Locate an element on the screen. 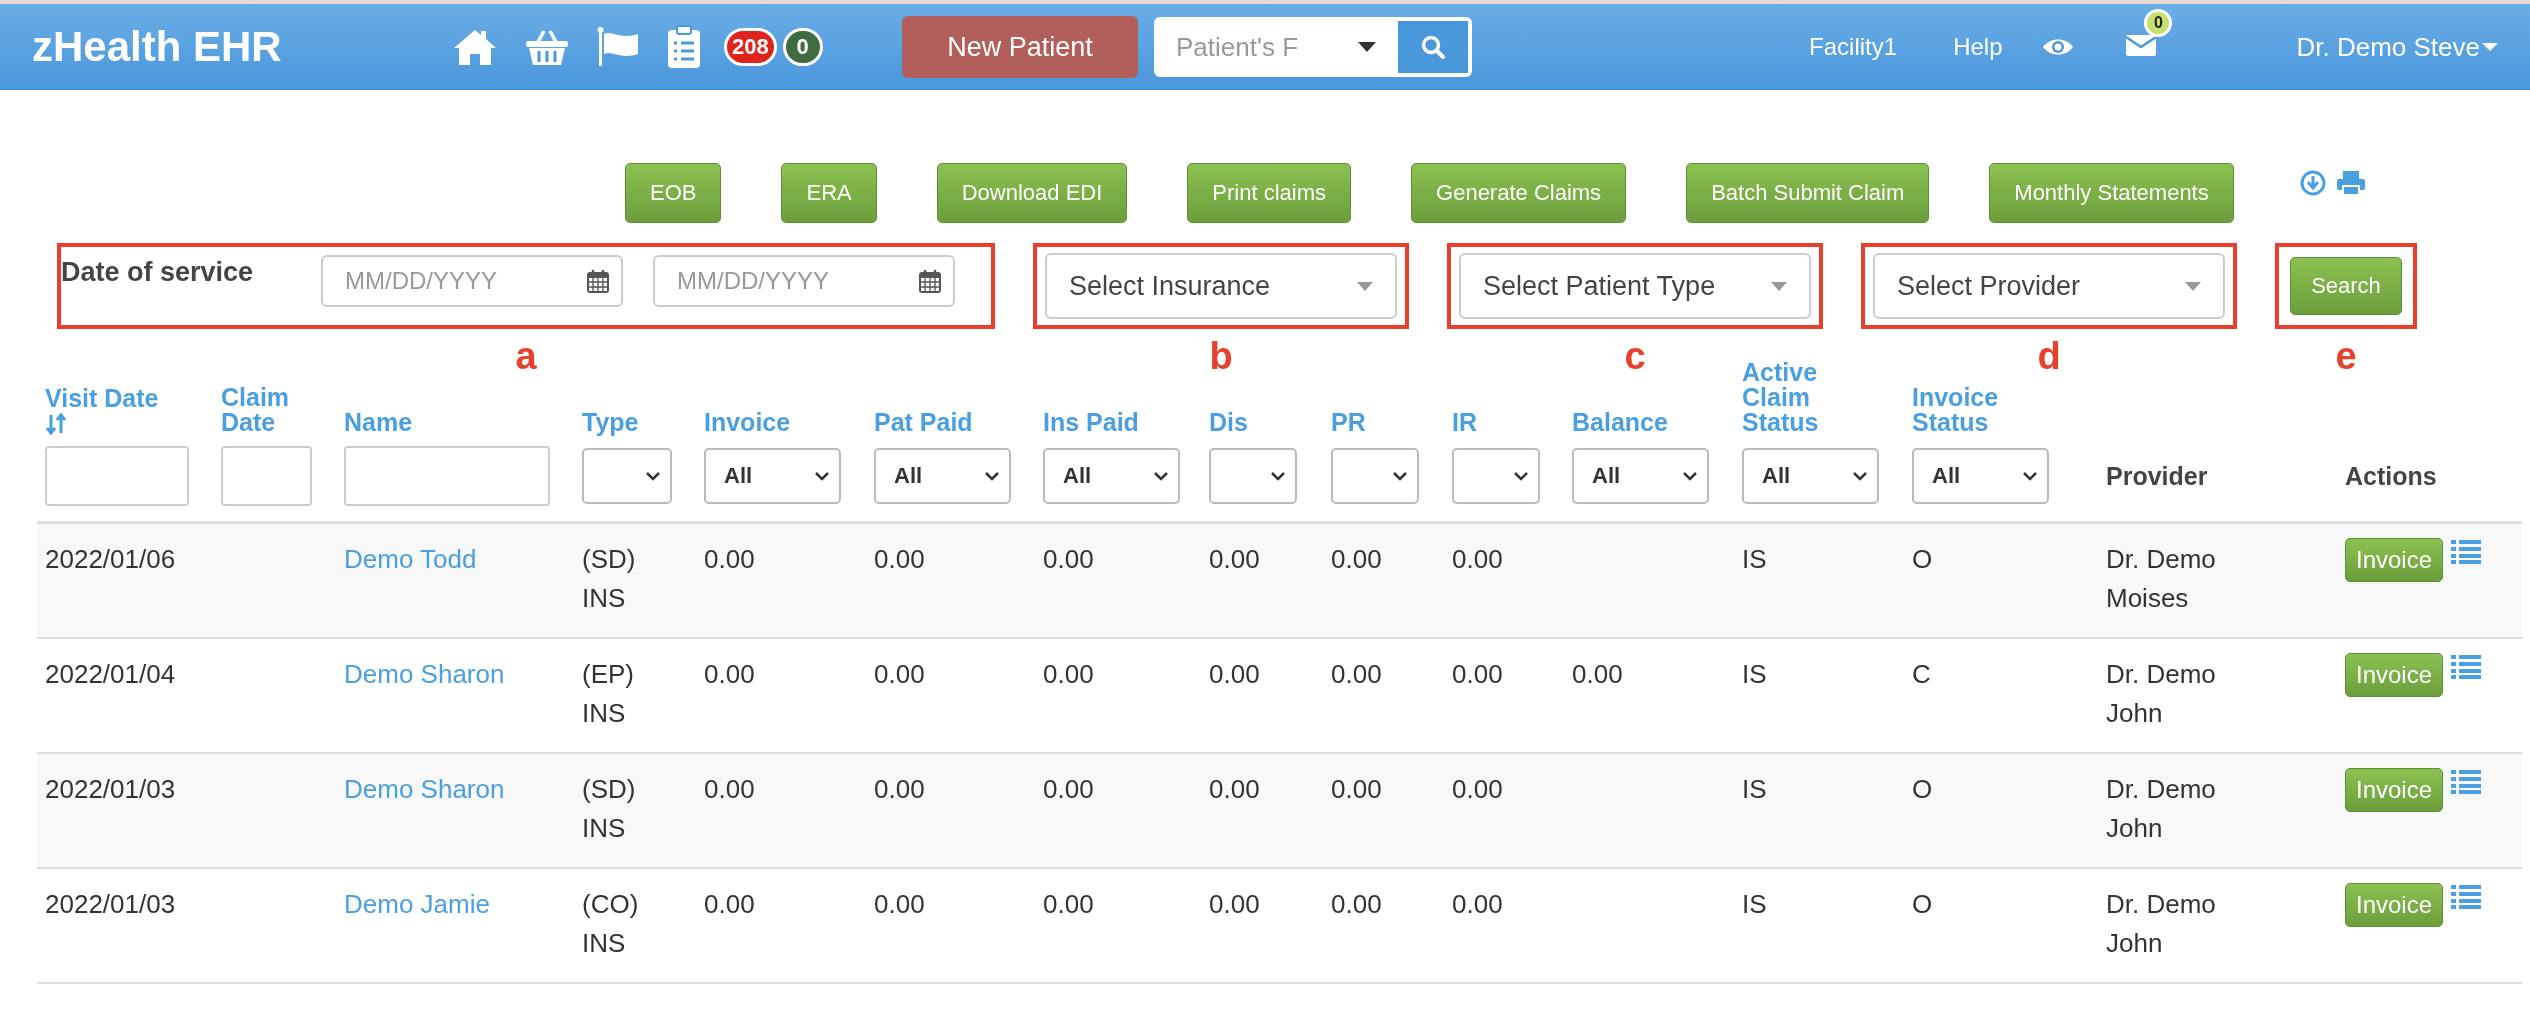  basket-icon is located at coordinates (547, 47).